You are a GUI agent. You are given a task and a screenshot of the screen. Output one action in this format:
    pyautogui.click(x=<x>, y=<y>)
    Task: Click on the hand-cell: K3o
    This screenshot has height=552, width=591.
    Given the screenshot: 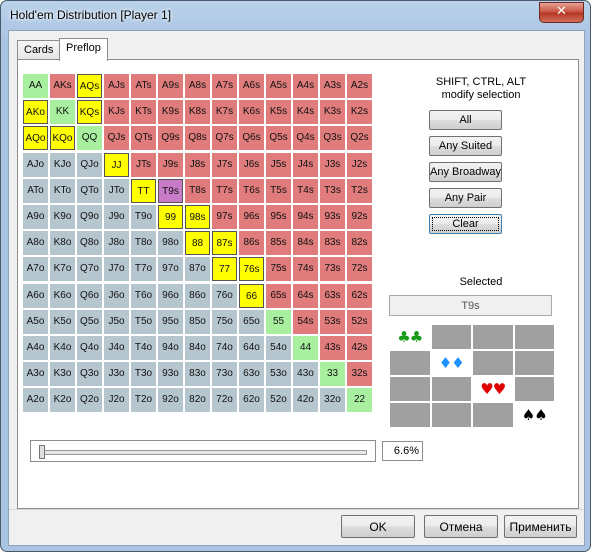 What is the action you would take?
    pyautogui.click(x=62, y=374)
    